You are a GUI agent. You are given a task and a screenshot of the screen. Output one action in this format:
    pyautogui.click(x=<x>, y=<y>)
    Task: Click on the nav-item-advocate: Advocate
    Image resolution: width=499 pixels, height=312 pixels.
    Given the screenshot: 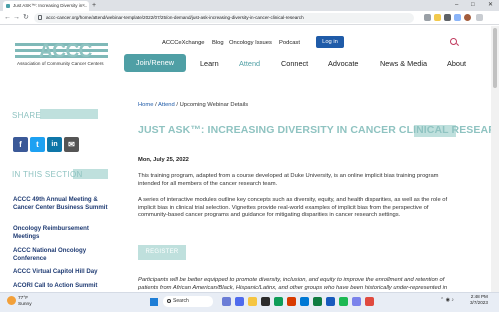 What is the action you would take?
    pyautogui.click(x=343, y=63)
    